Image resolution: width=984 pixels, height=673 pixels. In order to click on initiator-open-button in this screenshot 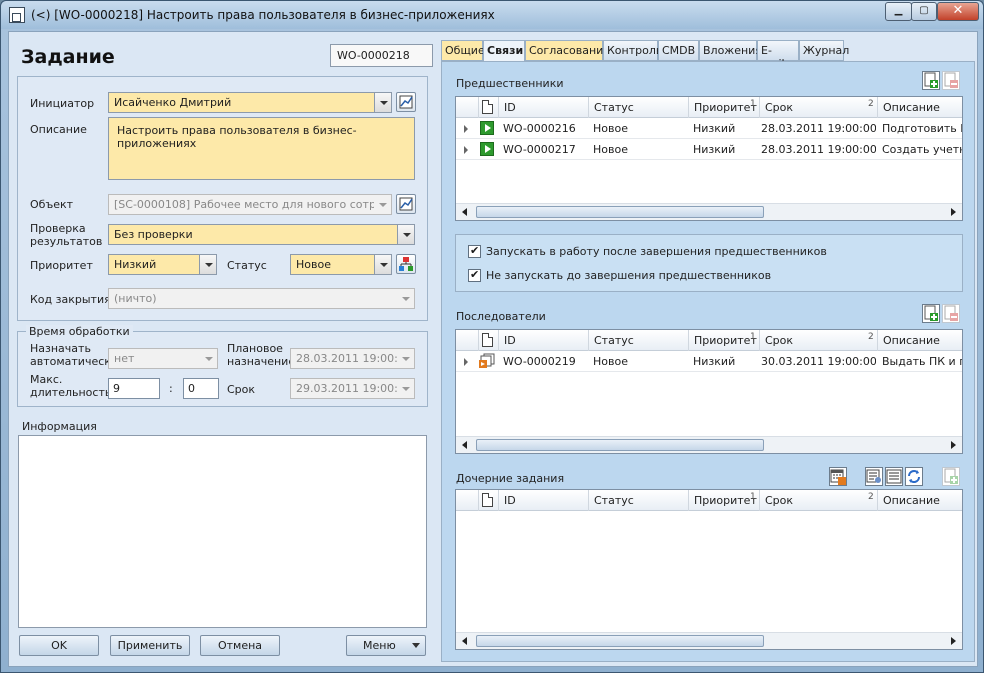, I will do `click(406, 102)`.